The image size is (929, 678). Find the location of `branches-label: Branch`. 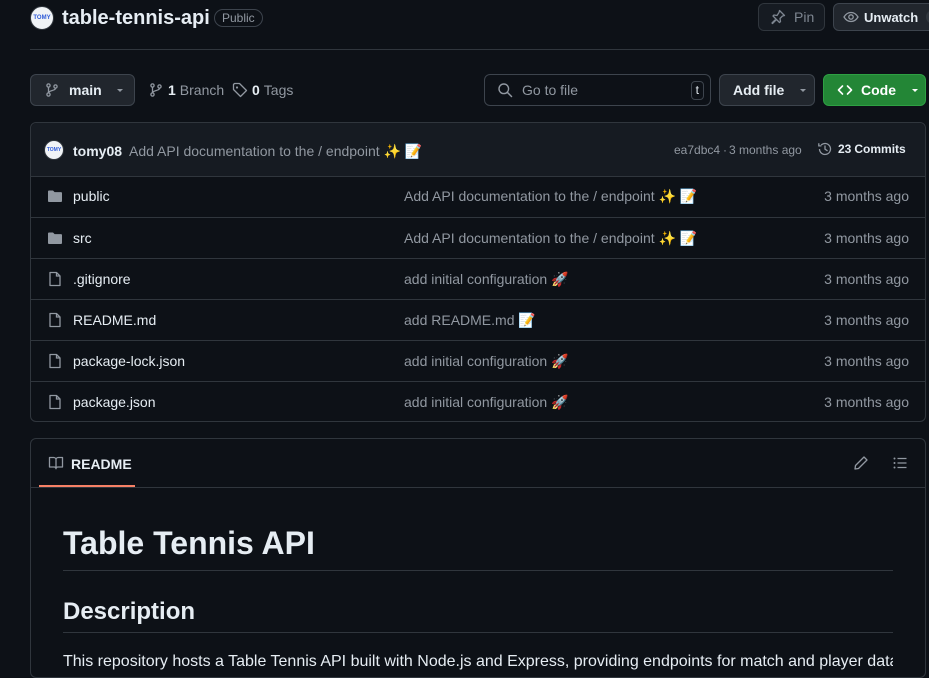

branches-label: Branch is located at coordinates (202, 90).